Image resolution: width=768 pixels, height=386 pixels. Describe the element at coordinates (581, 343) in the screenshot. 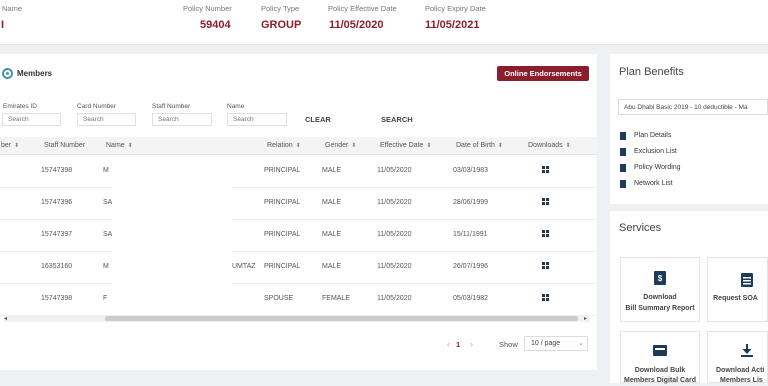

I see `chevron-down-icon: ⌄` at that location.